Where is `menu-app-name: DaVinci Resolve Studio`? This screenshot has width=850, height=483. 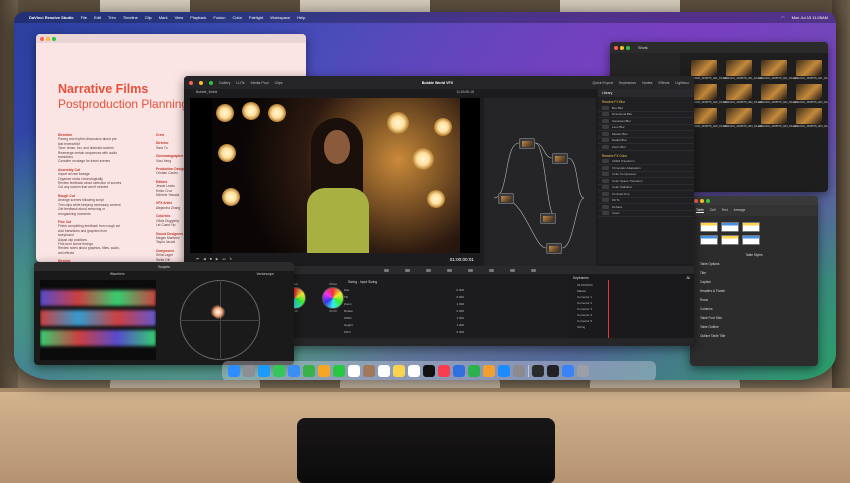
menu-app-name: DaVinci Resolve Studio is located at coordinates (51, 17).